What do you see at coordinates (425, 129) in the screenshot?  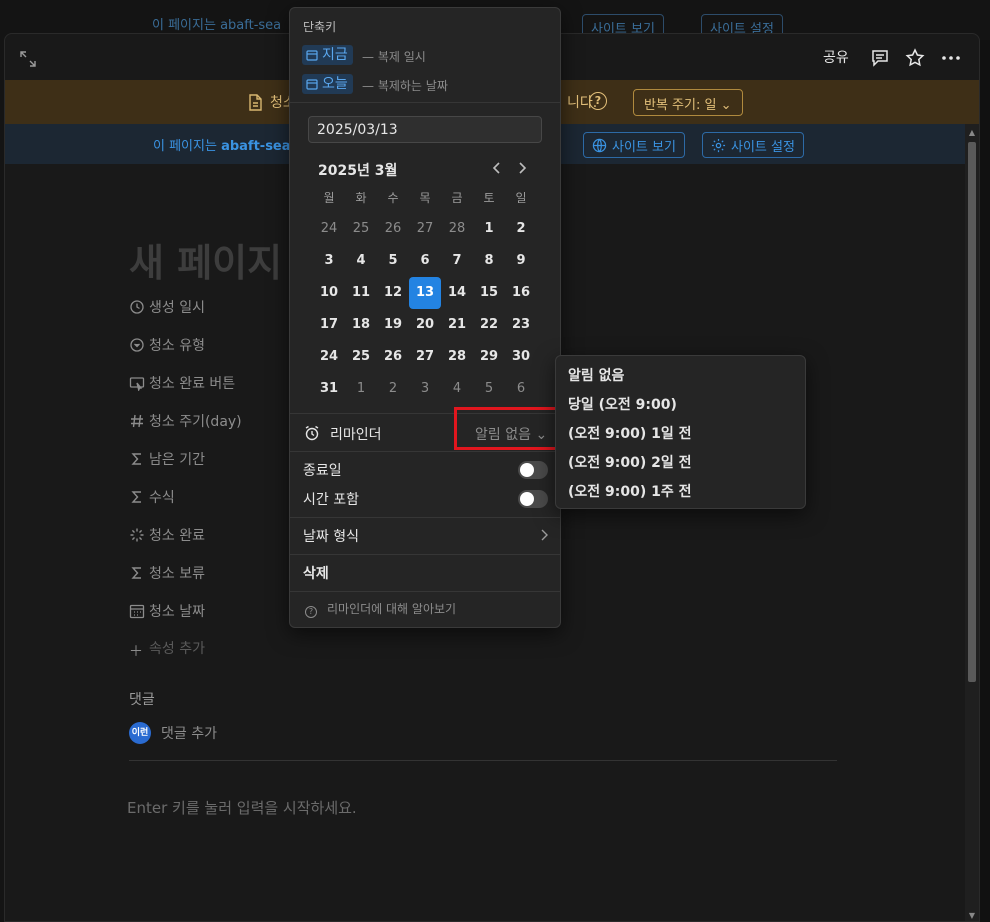 I see `date-input: 2025/03/13` at bounding box center [425, 129].